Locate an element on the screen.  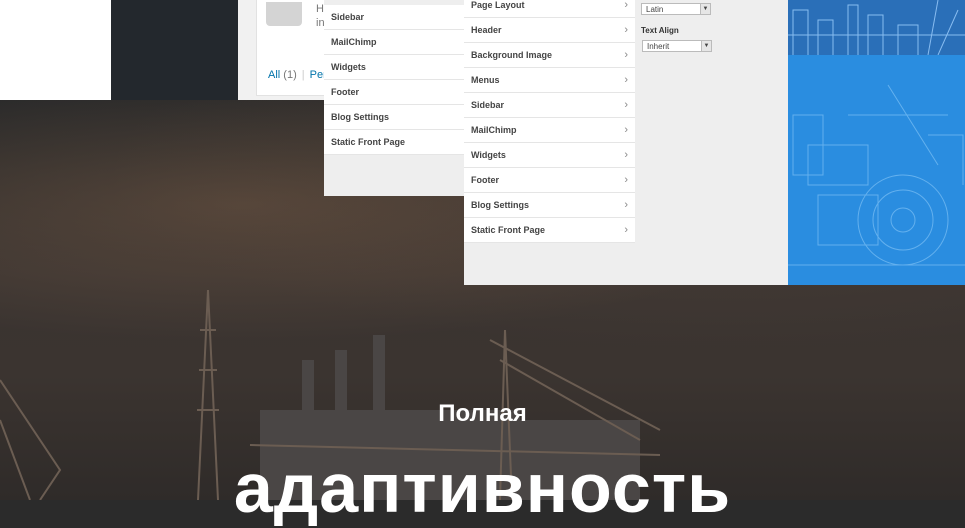
text-align-select: Inherit ▼ is located at coordinates (677, 46).